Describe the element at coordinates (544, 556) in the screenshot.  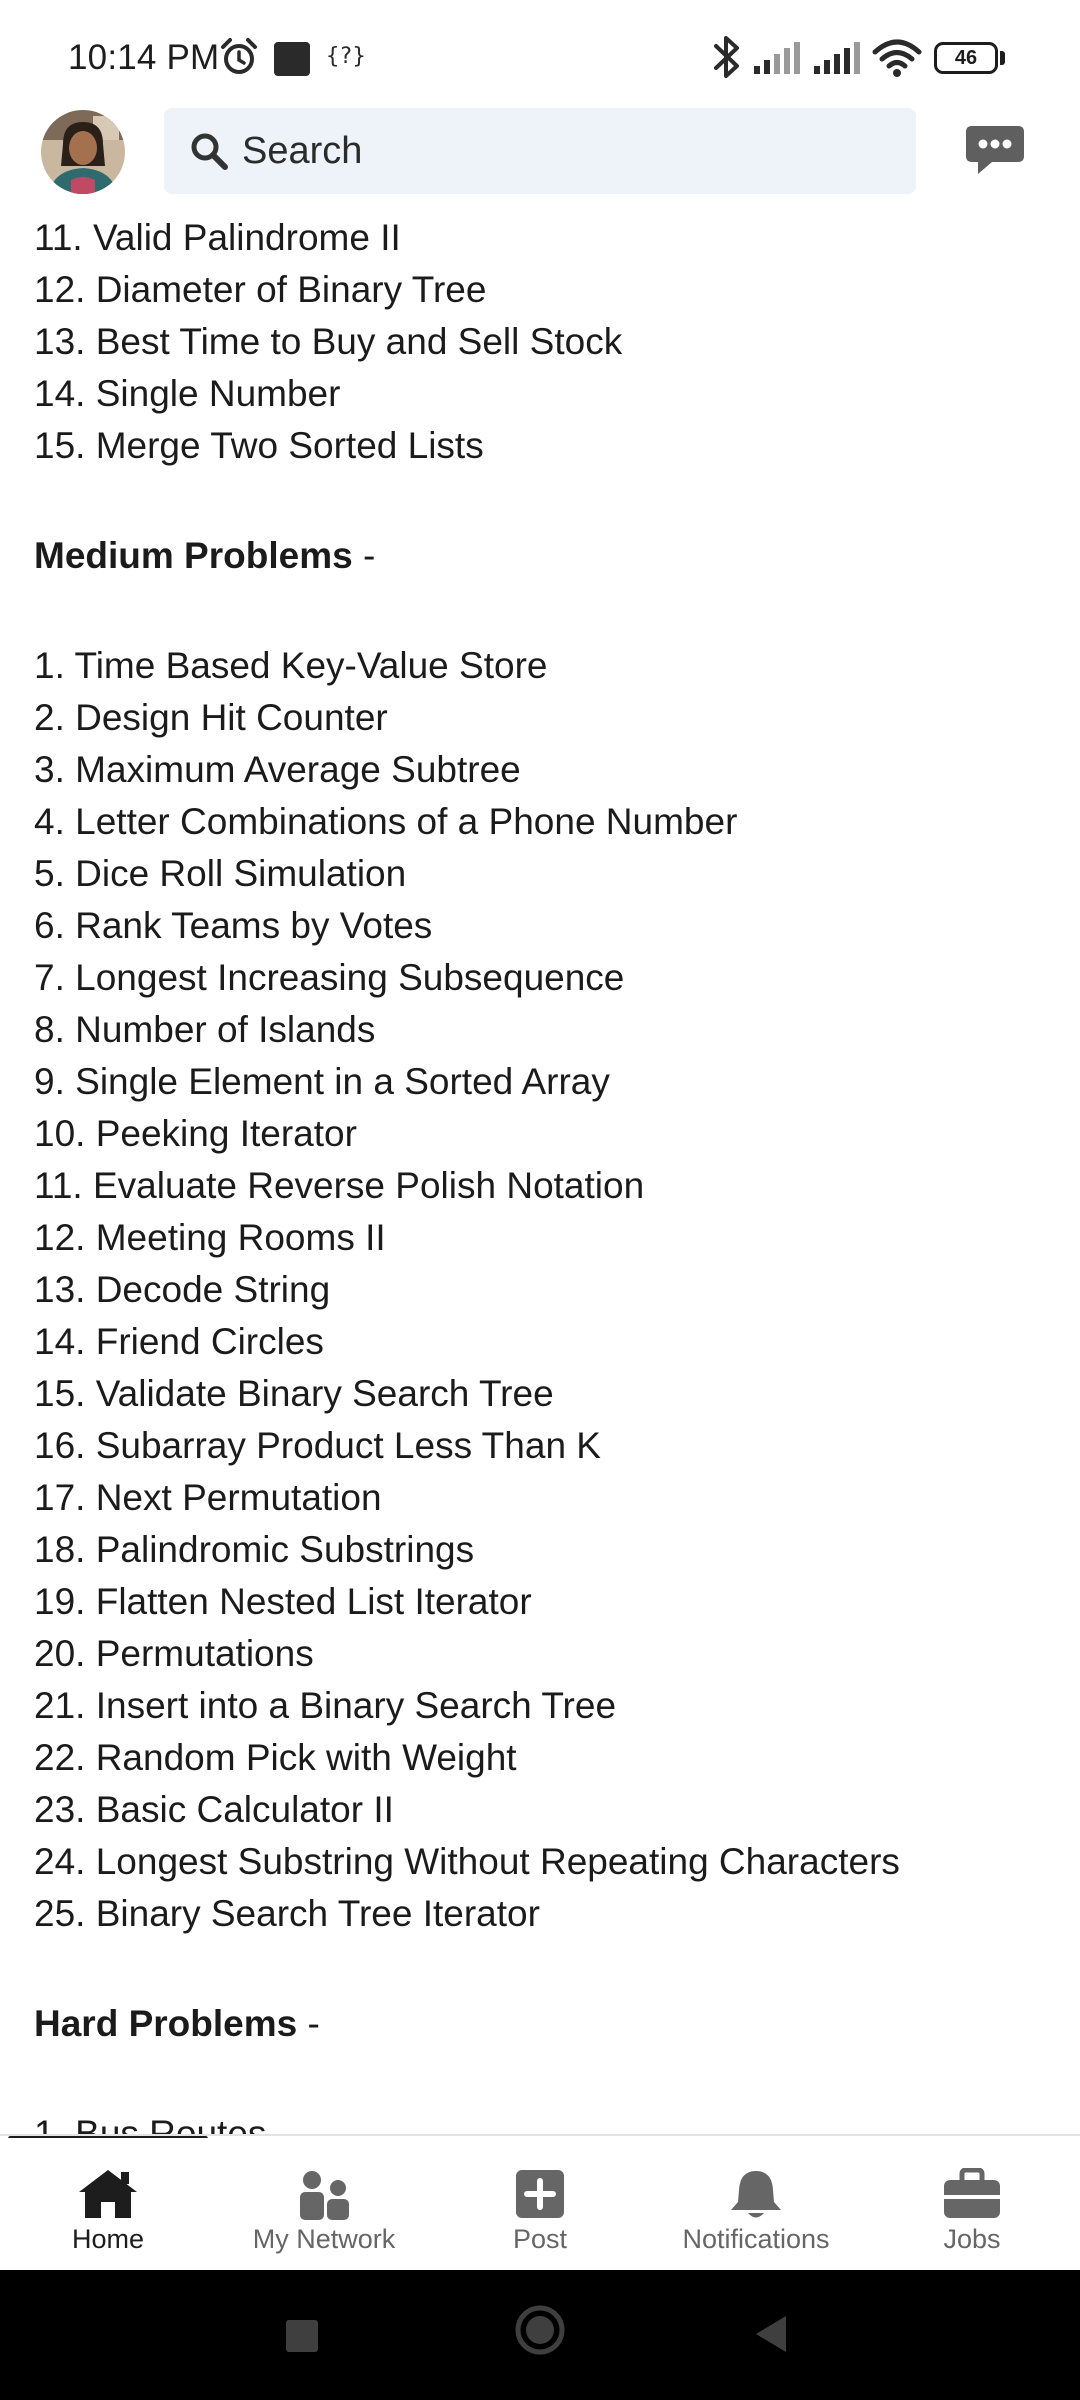
I see `section-heading-medium: Medium Problems -` at that location.